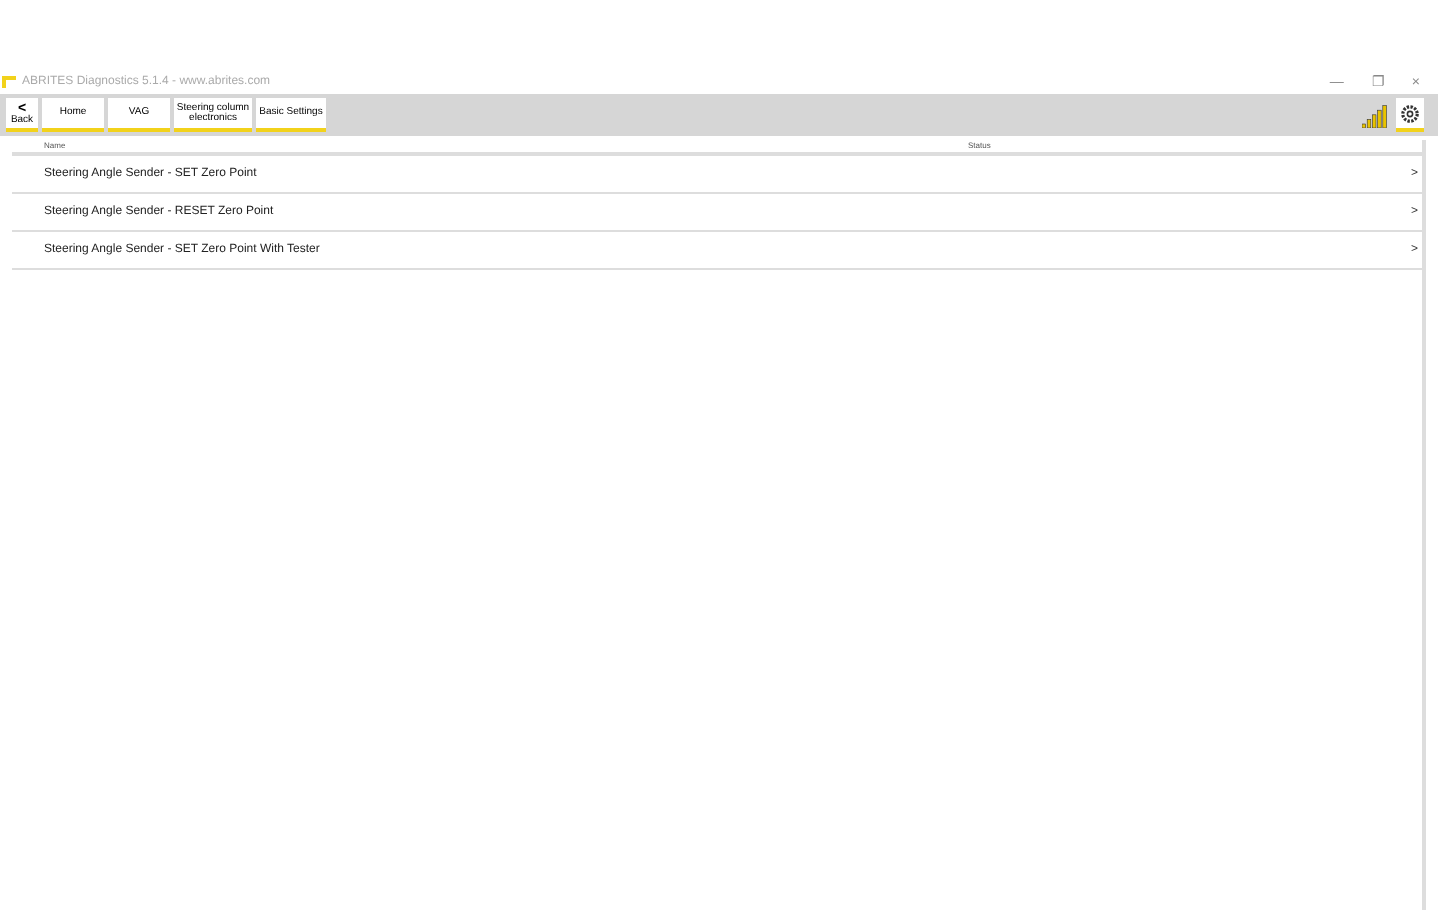 Image resolution: width=1438 pixels, height=910 pixels. What do you see at coordinates (1375, 115) in the screenshot?
I see `signal-icon` at bounding box center [1375, 115].